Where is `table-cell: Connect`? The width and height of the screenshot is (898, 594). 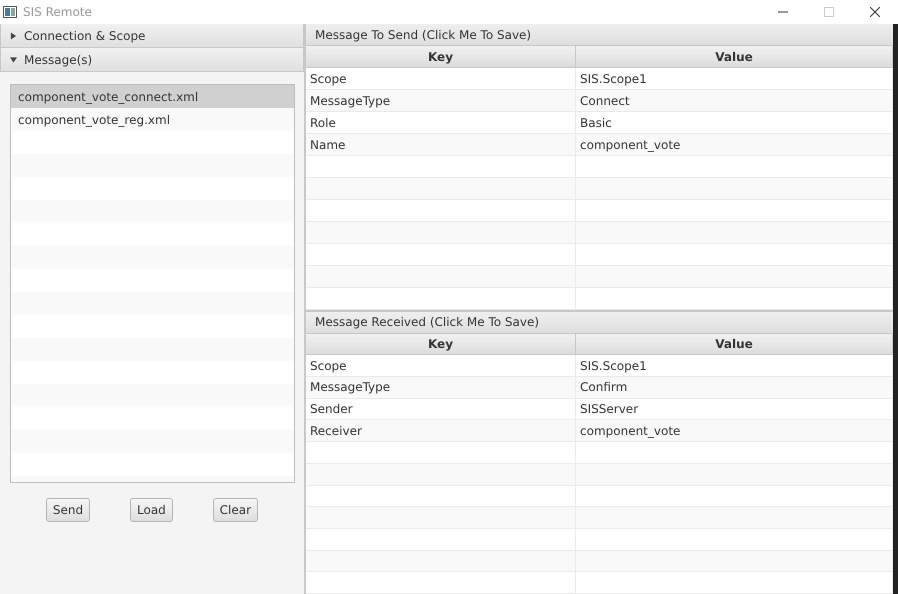 table-cell: Connect is located at coordinates (734, 100).